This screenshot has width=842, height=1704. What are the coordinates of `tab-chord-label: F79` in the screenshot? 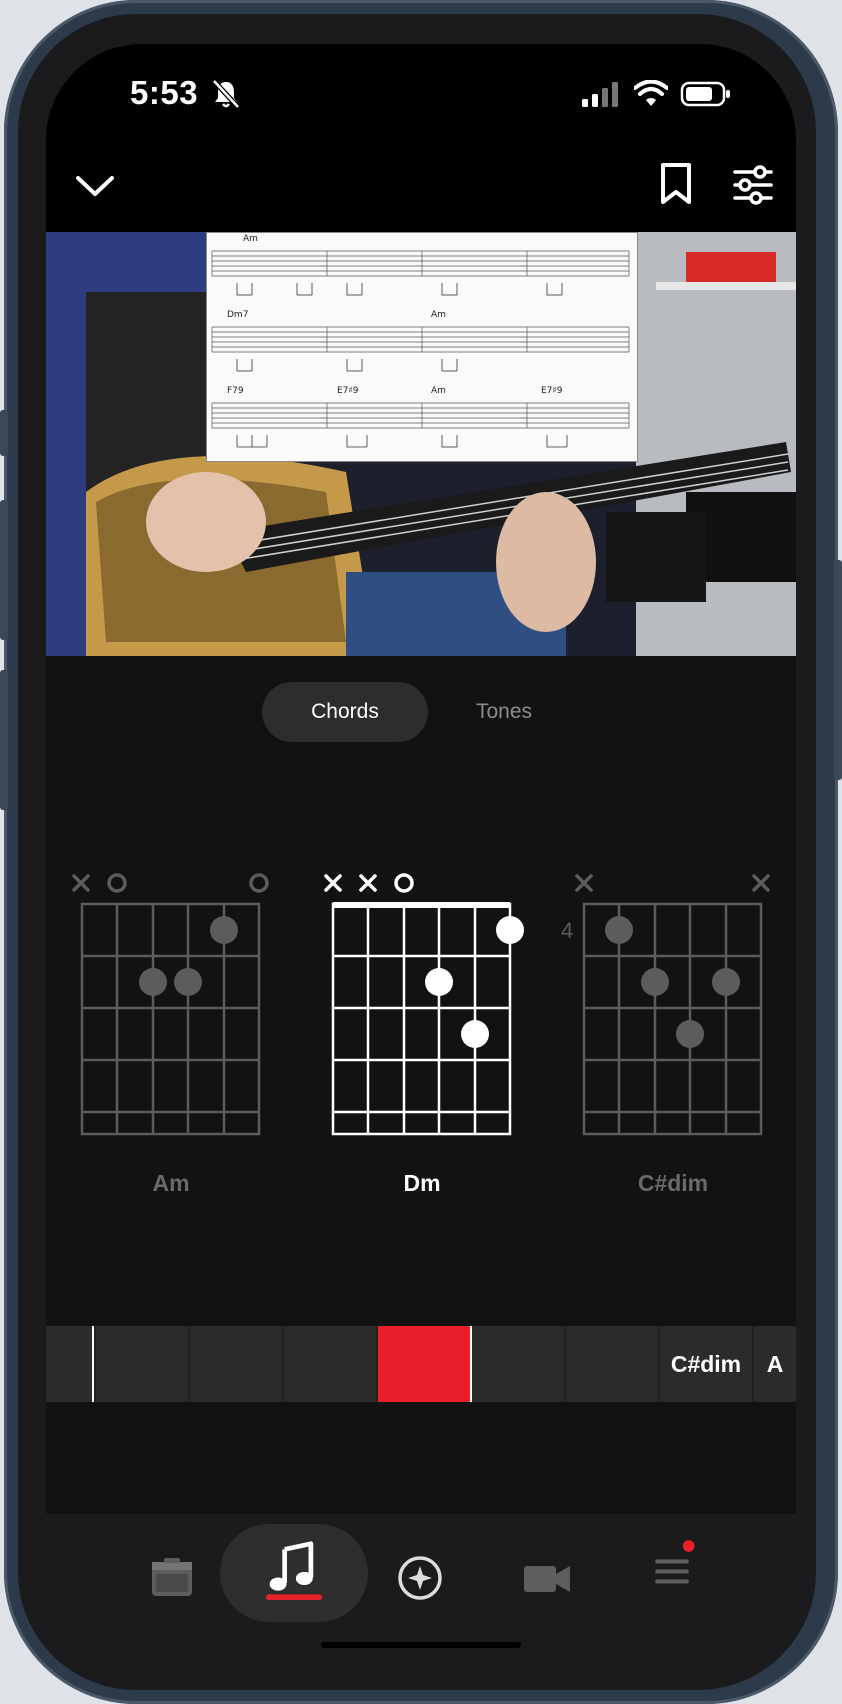 It's located at (235, 391).